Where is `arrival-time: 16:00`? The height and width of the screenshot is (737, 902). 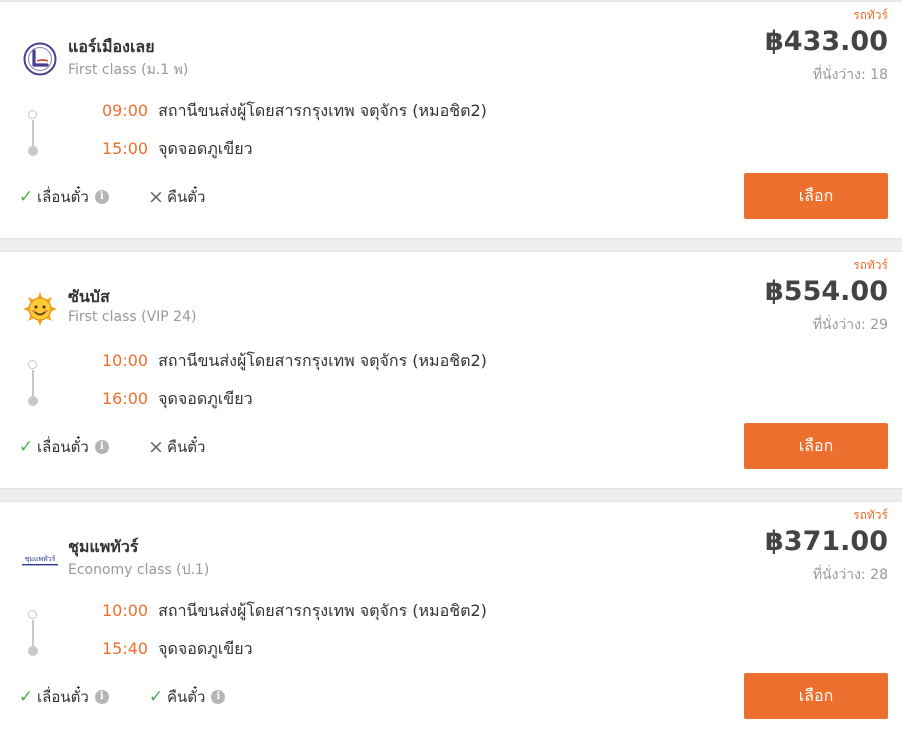 arrival-time: 16:00 is located at coordinates (125, 398).